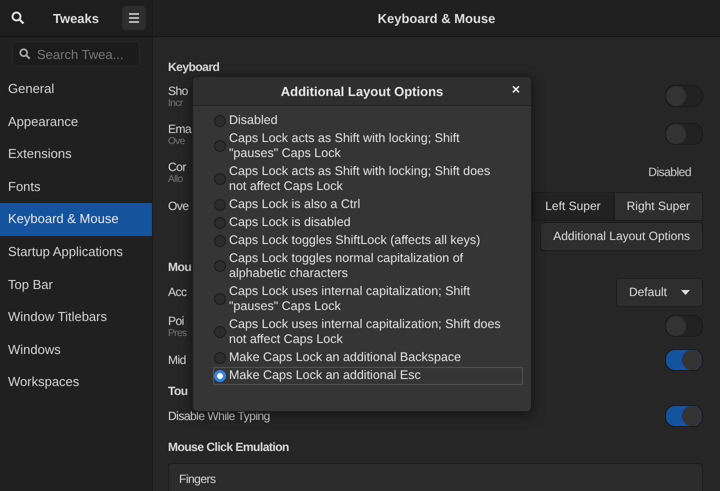 This screenshot has height=491, width=720. What do you see at coordinates (76, 285) in the screenshot?
I see `sidebar-item: Top Bar` at bounding box center [76, 285].